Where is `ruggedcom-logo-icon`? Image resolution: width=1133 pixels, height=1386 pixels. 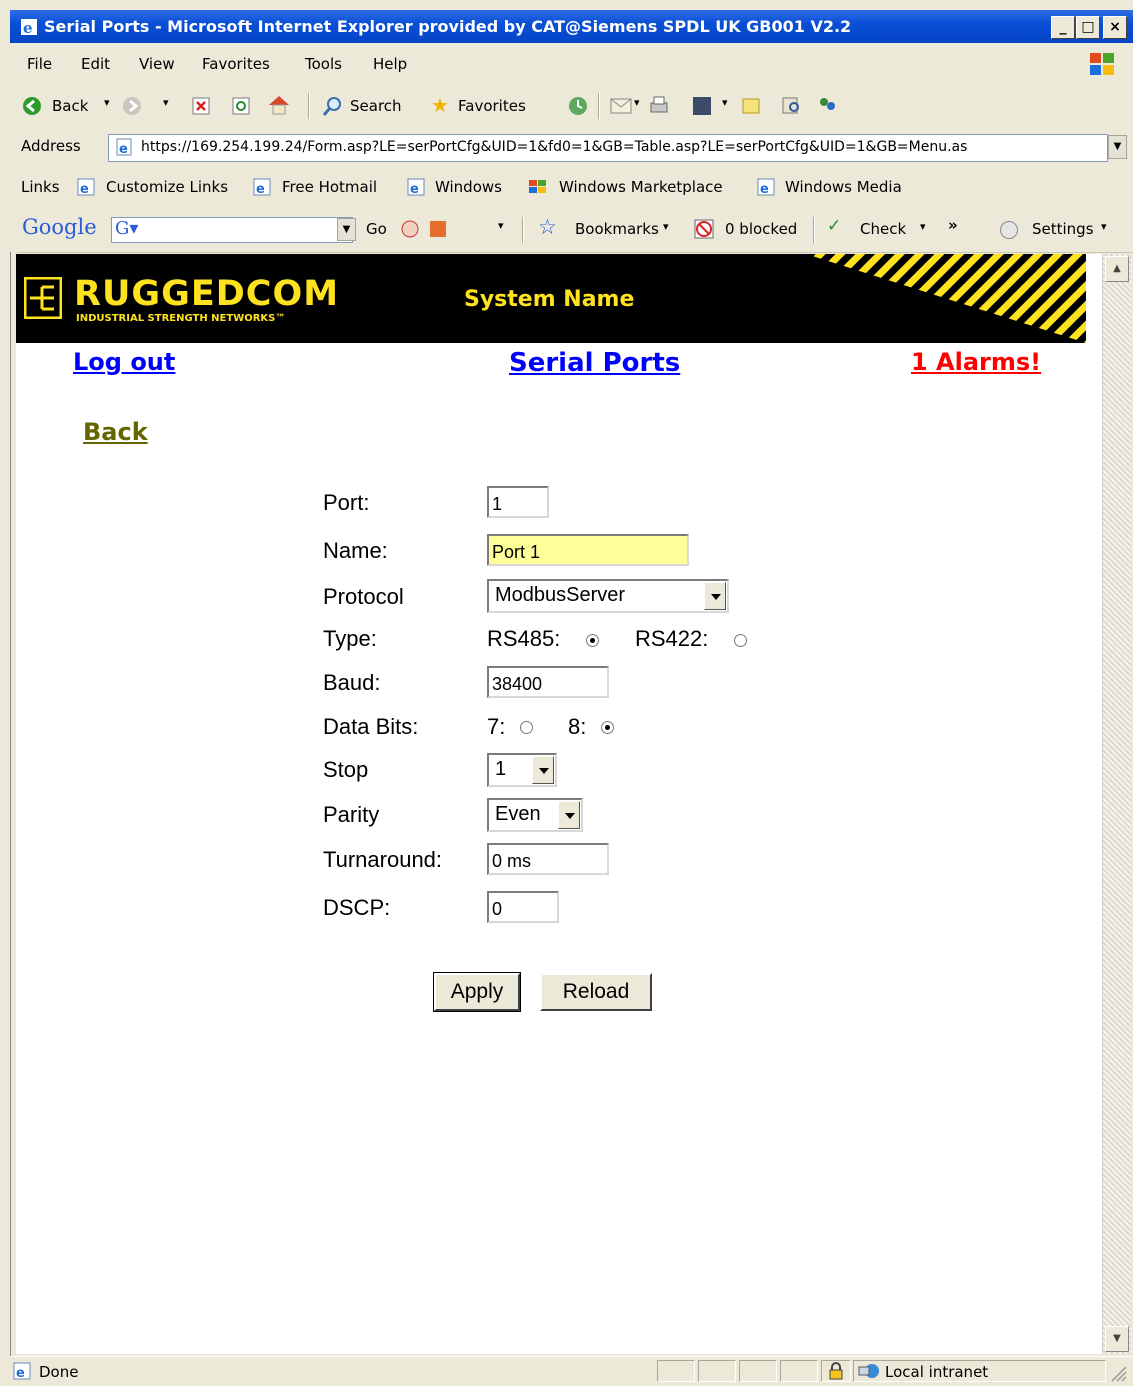 ruggedcom-logo-icon is located at coordinates (43, 298).